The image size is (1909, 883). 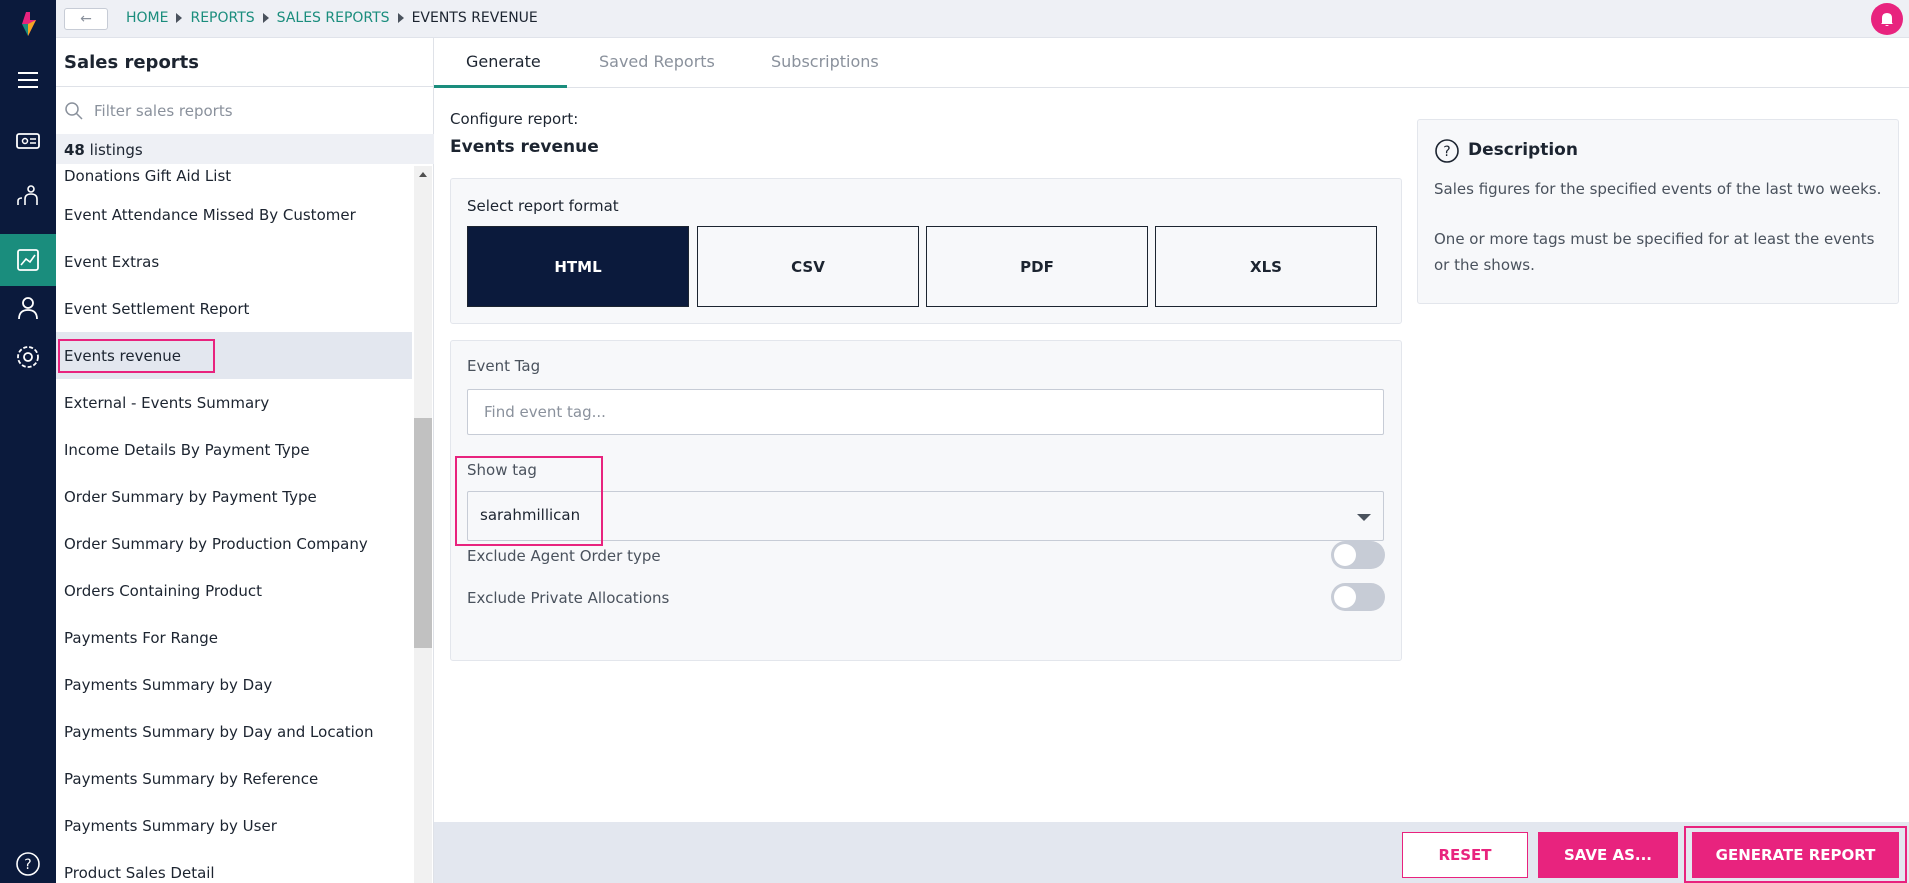 What do you see at coordinates (245, 86) in the screenshot?
I see `divider` at bounding box center [245, 86].